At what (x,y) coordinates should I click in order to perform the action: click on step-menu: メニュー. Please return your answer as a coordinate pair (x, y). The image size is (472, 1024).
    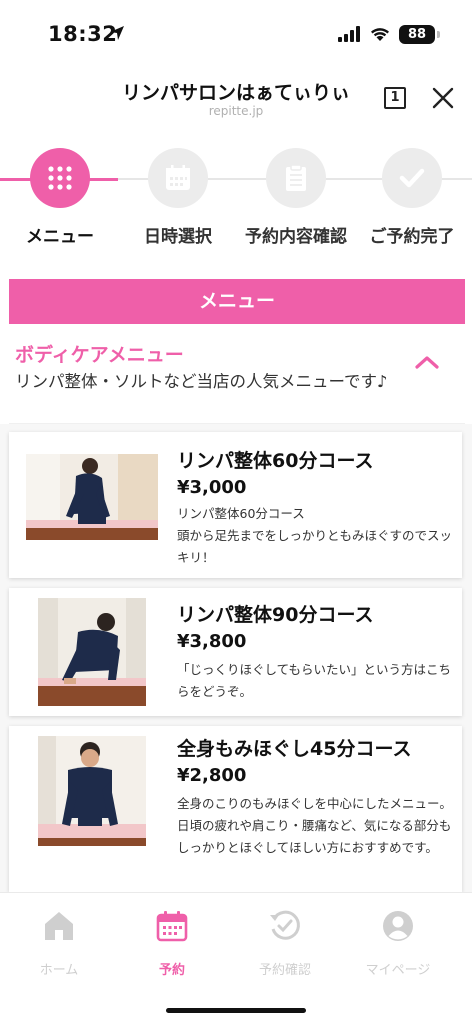
    Looking at the image, I should click on (60, 197).